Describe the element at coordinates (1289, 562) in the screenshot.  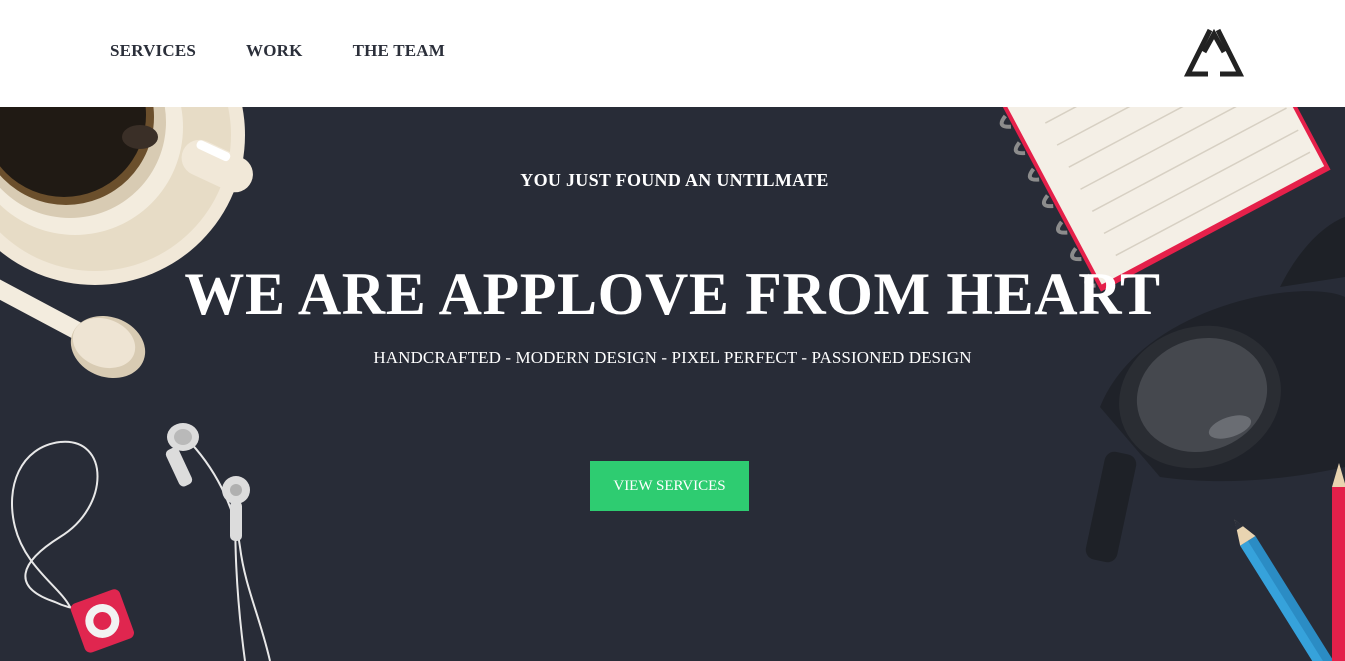
I see `pencil-icon` at that location.